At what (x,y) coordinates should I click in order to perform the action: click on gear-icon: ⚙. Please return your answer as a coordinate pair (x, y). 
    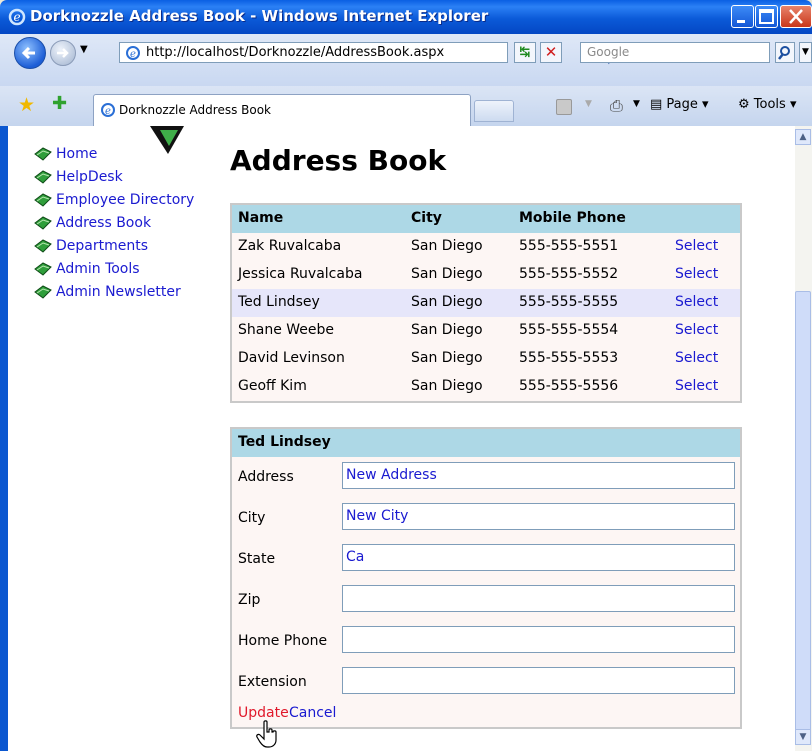
    Looking at the image, I should click on (746, 104).